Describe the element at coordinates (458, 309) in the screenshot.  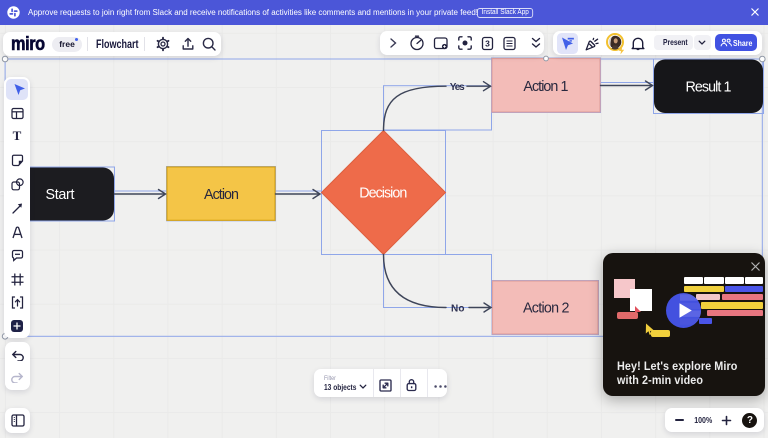
I see `svg-text: No` at that location.